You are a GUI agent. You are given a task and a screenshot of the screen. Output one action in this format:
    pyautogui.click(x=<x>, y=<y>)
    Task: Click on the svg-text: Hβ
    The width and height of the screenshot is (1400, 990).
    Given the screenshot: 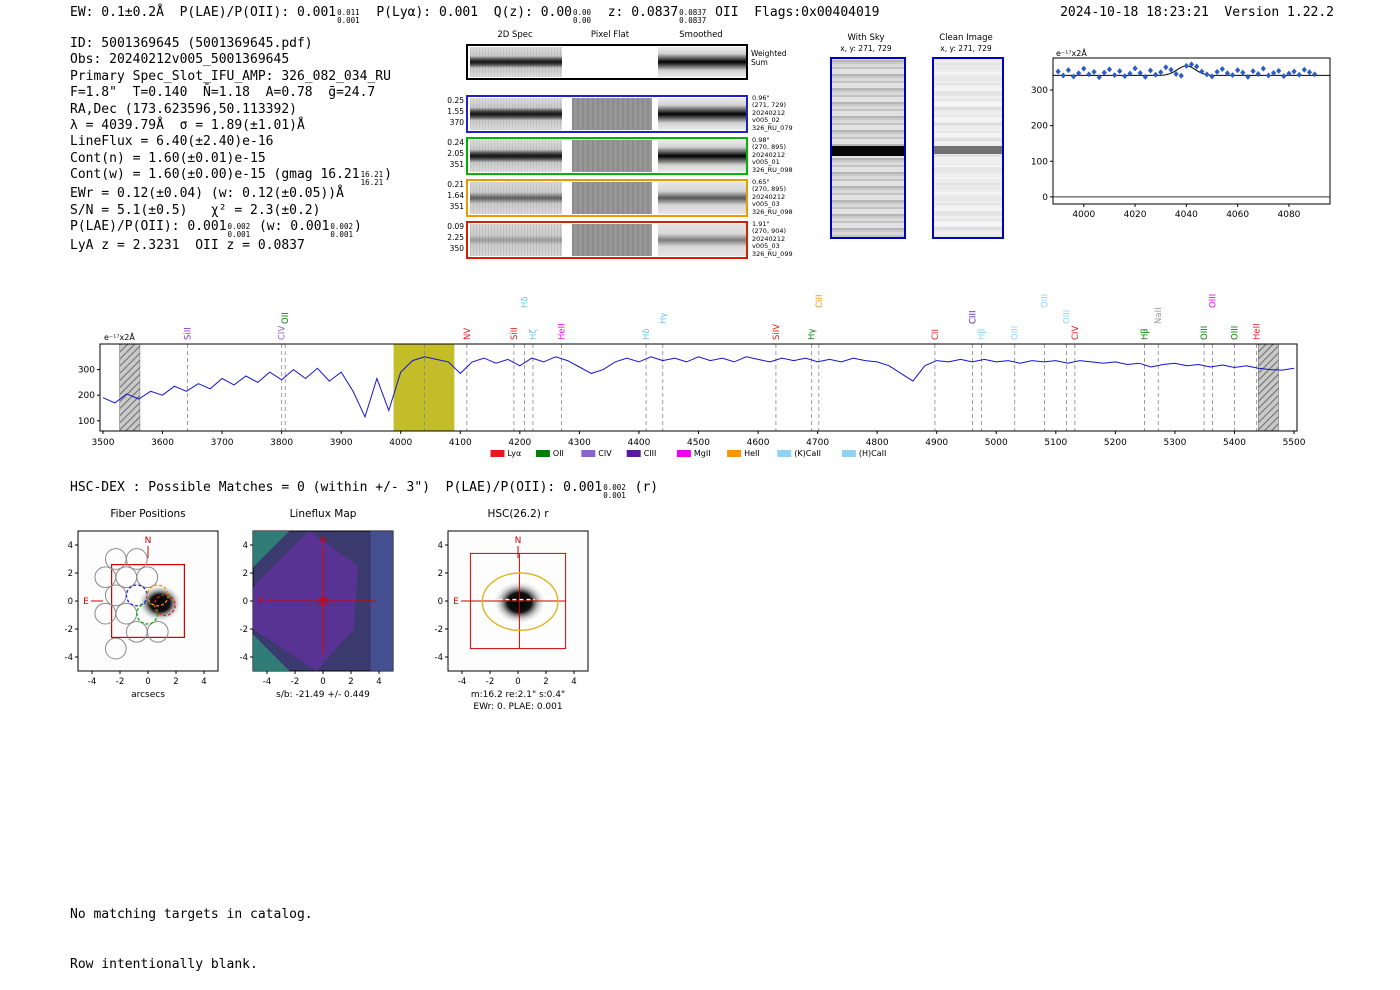 What is the action you would take?
    pyautogui.click(x=982, y=334)
    